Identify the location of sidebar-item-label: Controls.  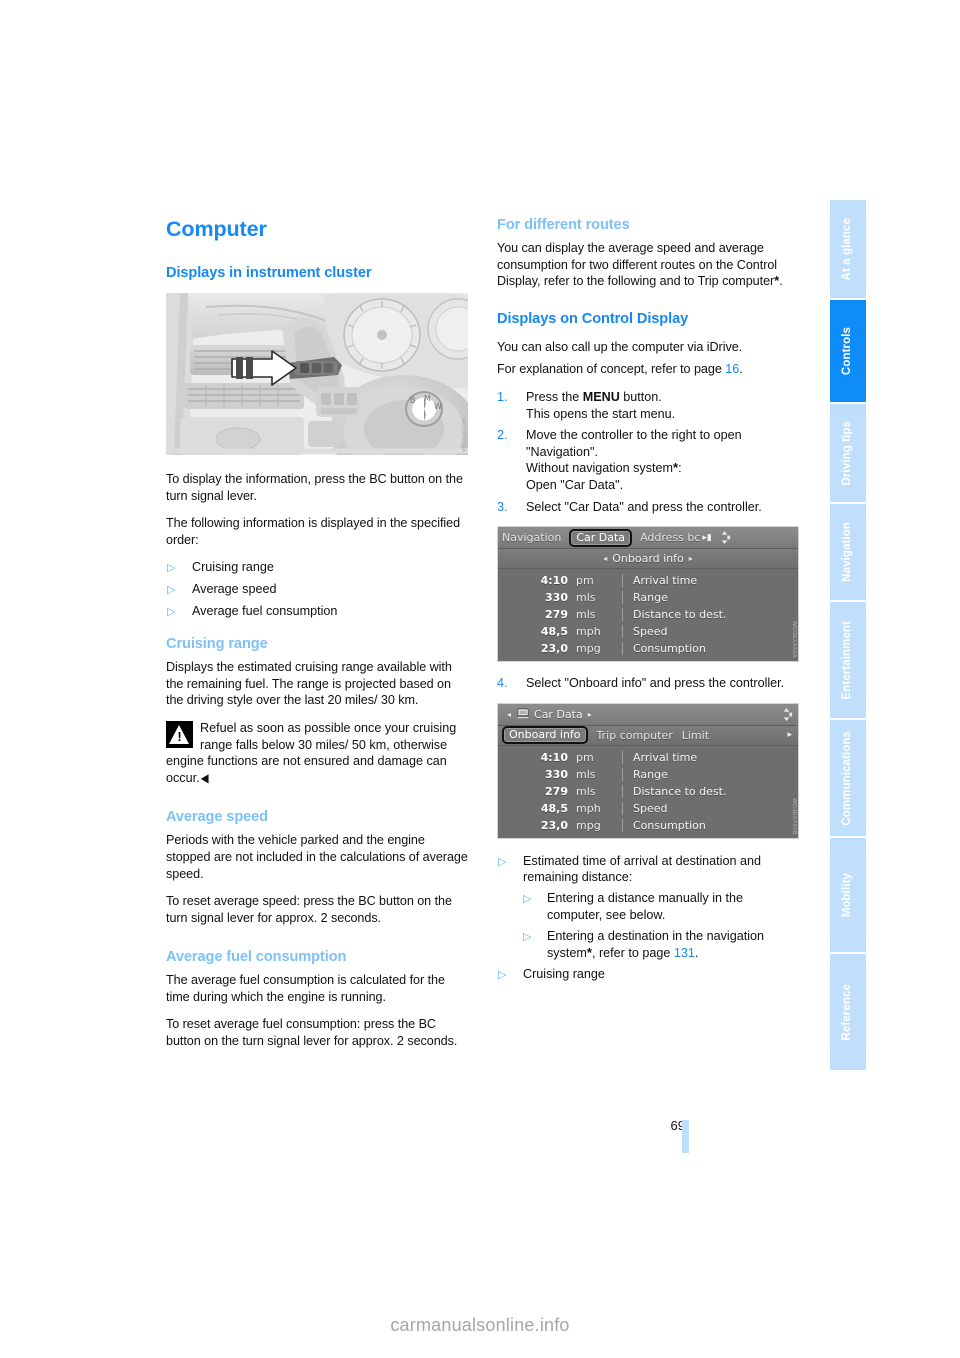
(847, 351).